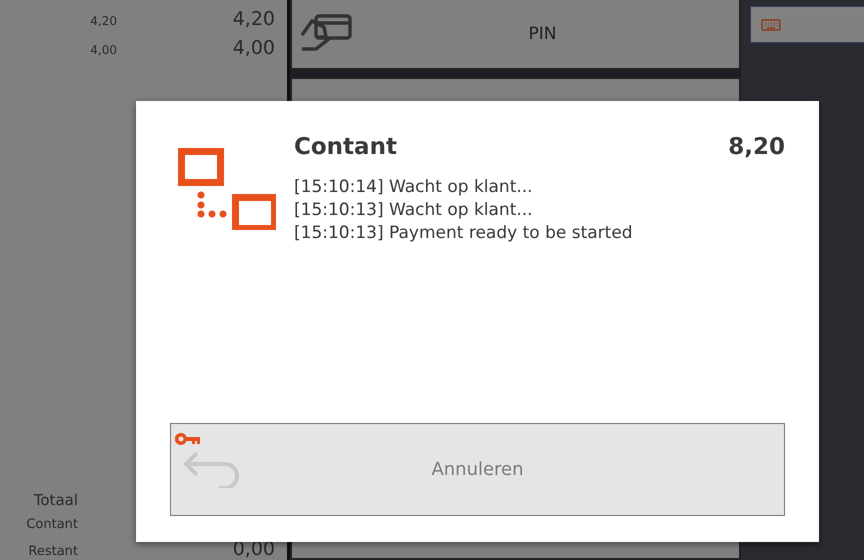 The height and width of the screenshot is (560, 864). I want to click on line-amount: 4,20, so click(253, 19).